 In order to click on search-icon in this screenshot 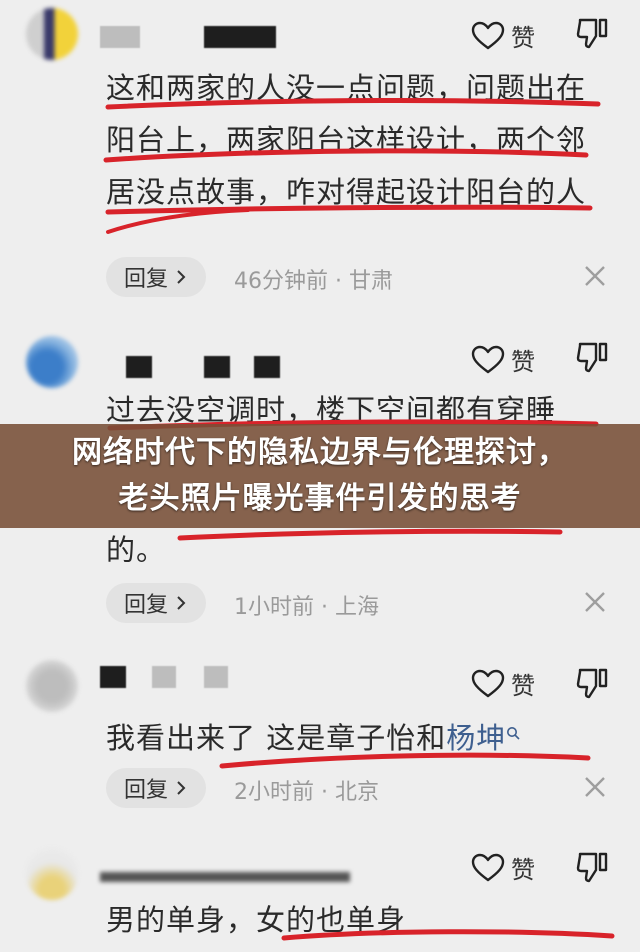, I will do `click(513, 733)`.